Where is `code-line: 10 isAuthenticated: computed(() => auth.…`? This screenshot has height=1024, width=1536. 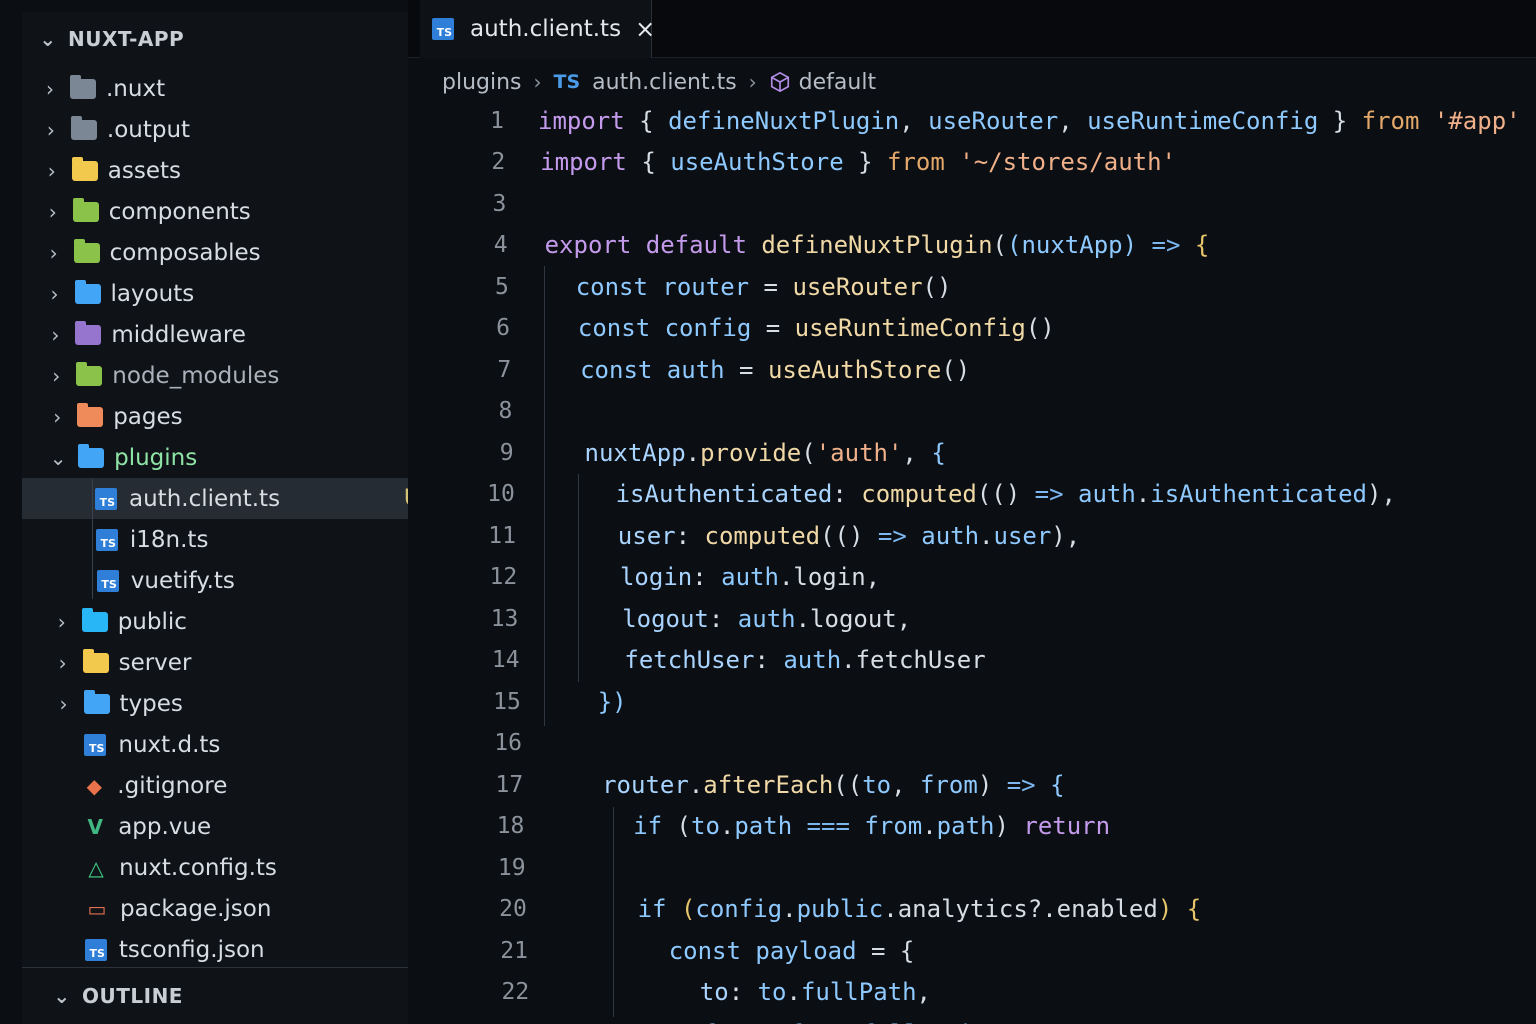
code-line: 10 isAuthenticated: computed(() => auth.… is located at coordinates (972, 495).